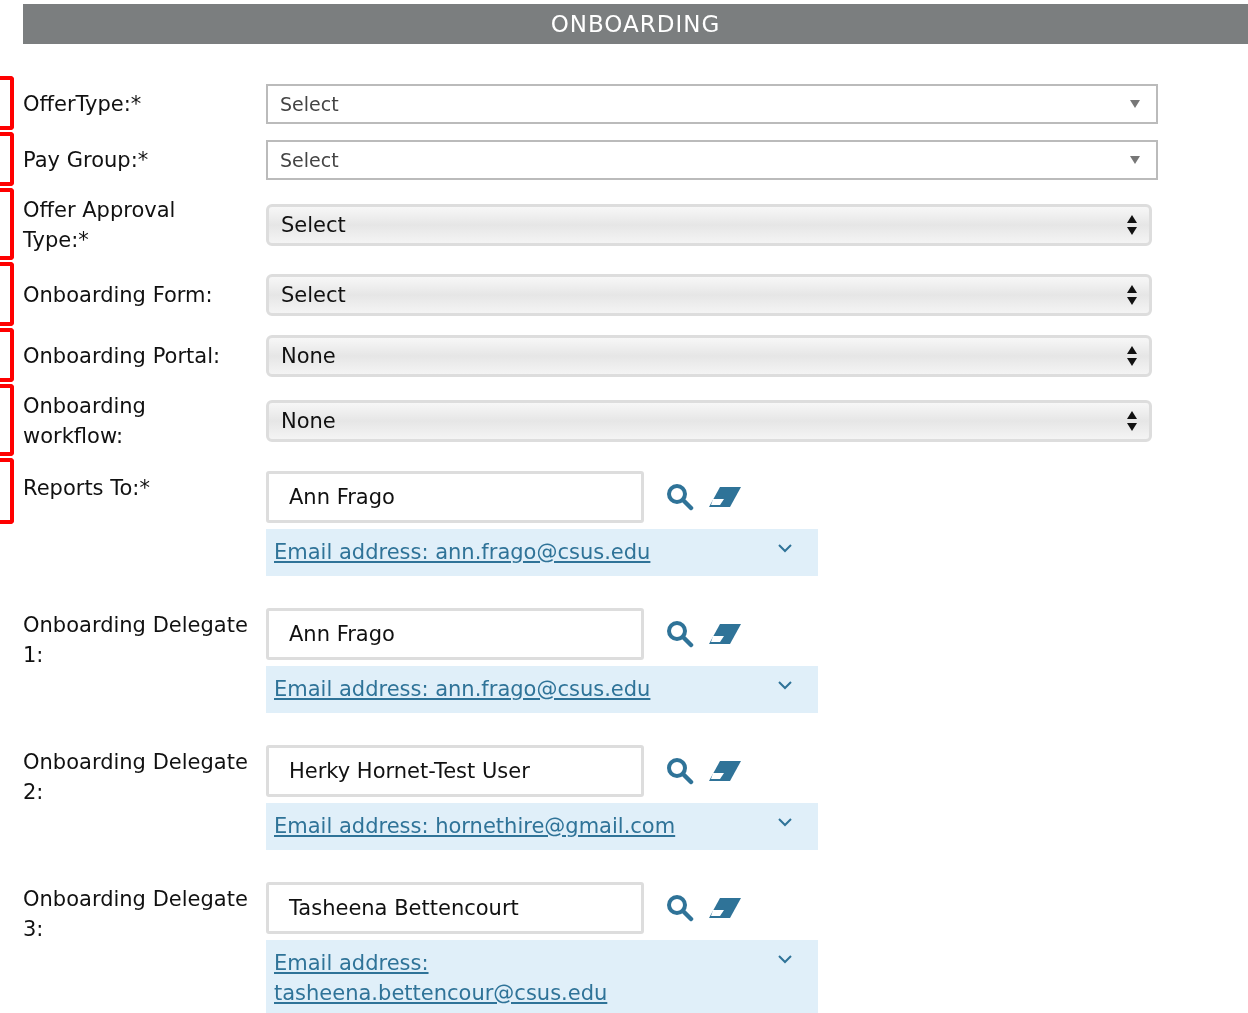 The width and height of the screenshot is (1248, 1013). I want to click on person-input-field: Tasheena Bettencourt, so click(455, 908).